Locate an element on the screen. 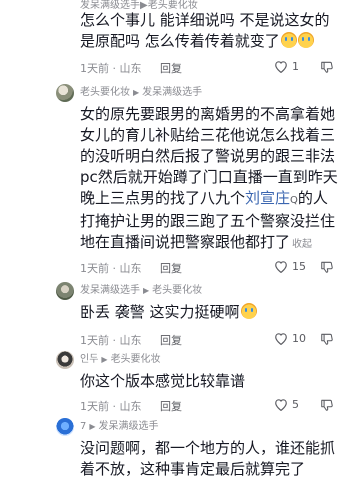 The height and width of the screenshot is (480, 350). comment-meta: 7 ▶ 发呆满级选手 is located at coordinates (119, 427).